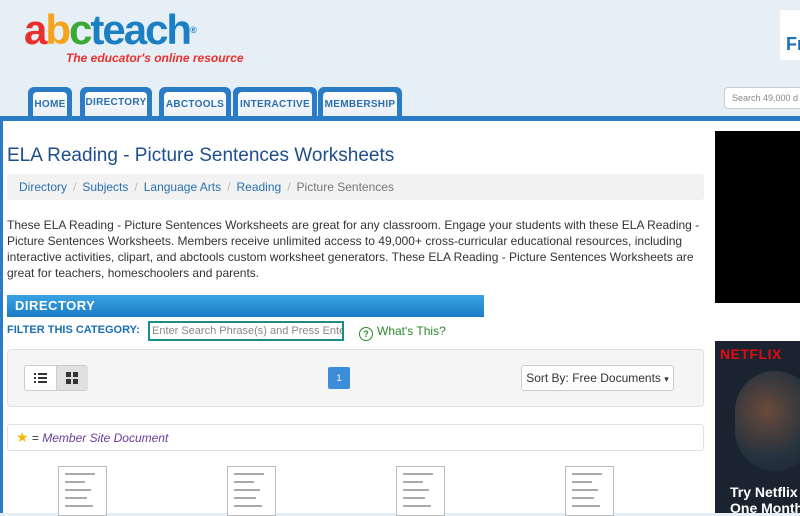 The height and width of the screenshot is (516, 800). I want to click on tab-home: HOME, so click(50, 102).